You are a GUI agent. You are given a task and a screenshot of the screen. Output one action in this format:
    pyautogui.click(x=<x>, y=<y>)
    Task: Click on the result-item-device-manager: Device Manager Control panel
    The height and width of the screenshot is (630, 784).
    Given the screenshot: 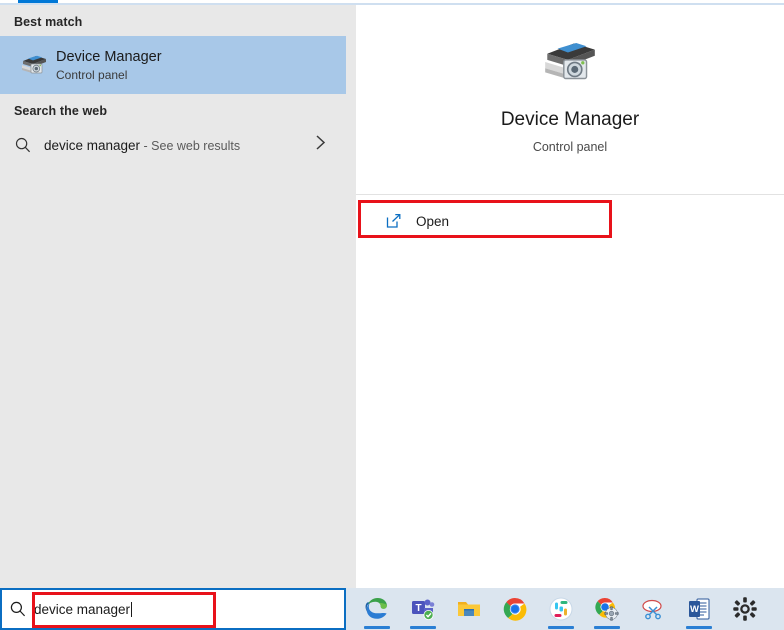 What is the action you would take?
    pyautogui.click(x=173, y=65)
    